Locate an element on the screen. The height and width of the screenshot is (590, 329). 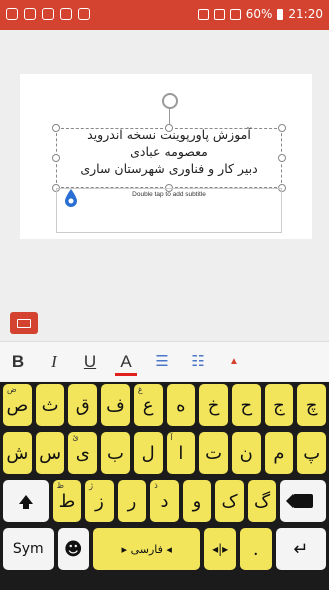
key: ضص is located at coordinates (17, 405).